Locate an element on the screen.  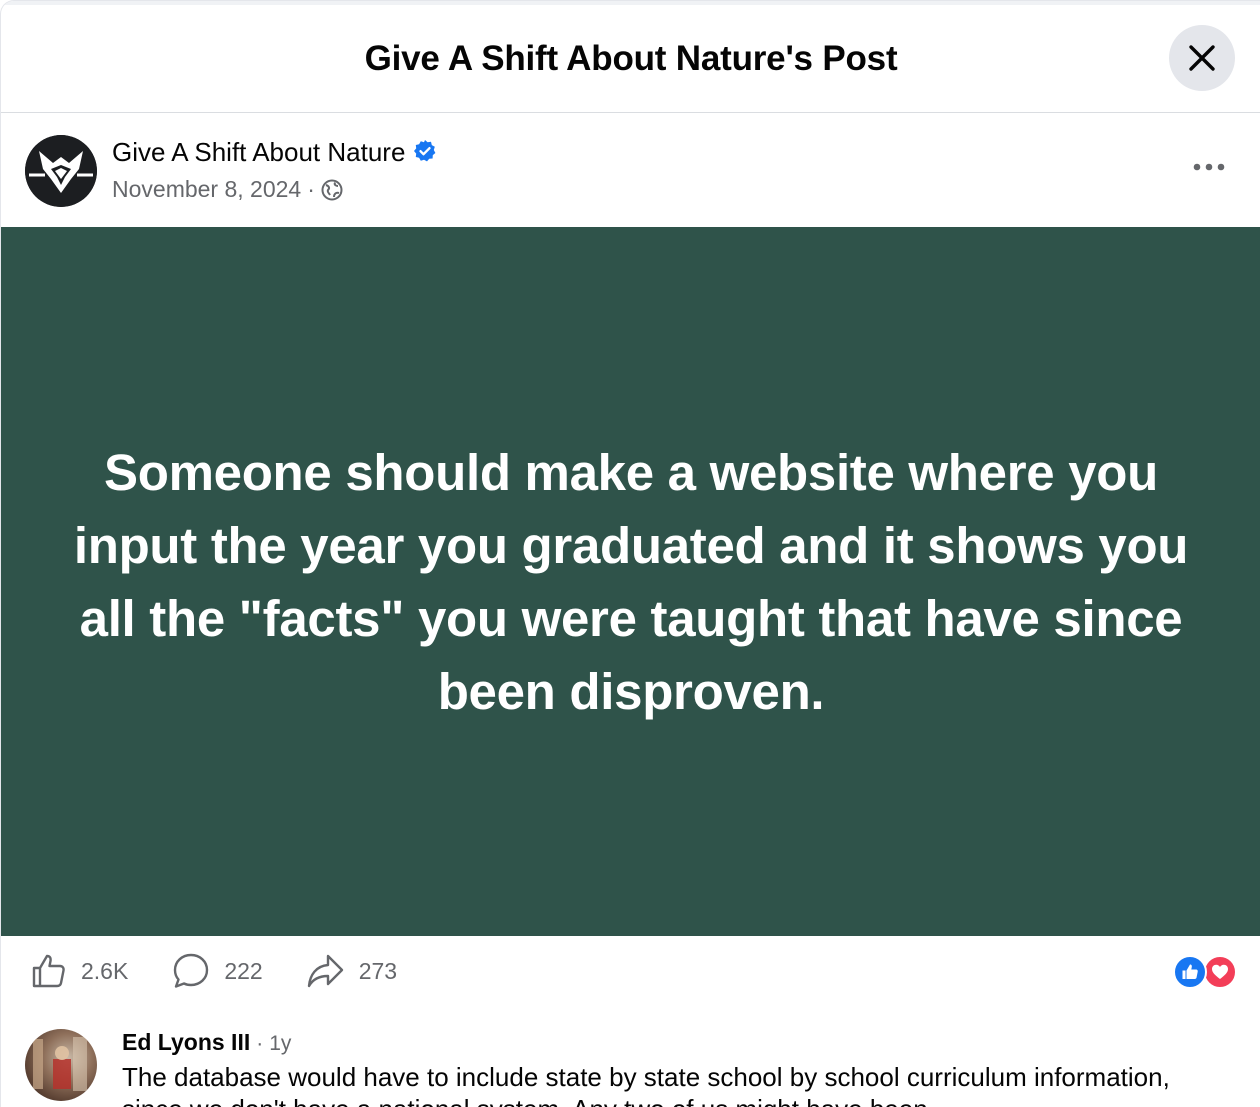
modal-header: Give A Shift About Nature's Post is located at coordinates (630, 59).